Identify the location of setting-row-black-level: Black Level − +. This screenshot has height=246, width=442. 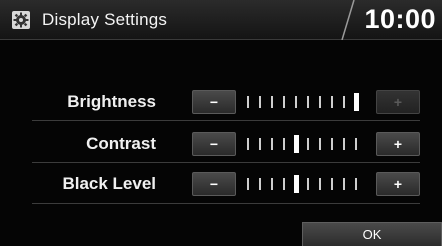
(221, 185).